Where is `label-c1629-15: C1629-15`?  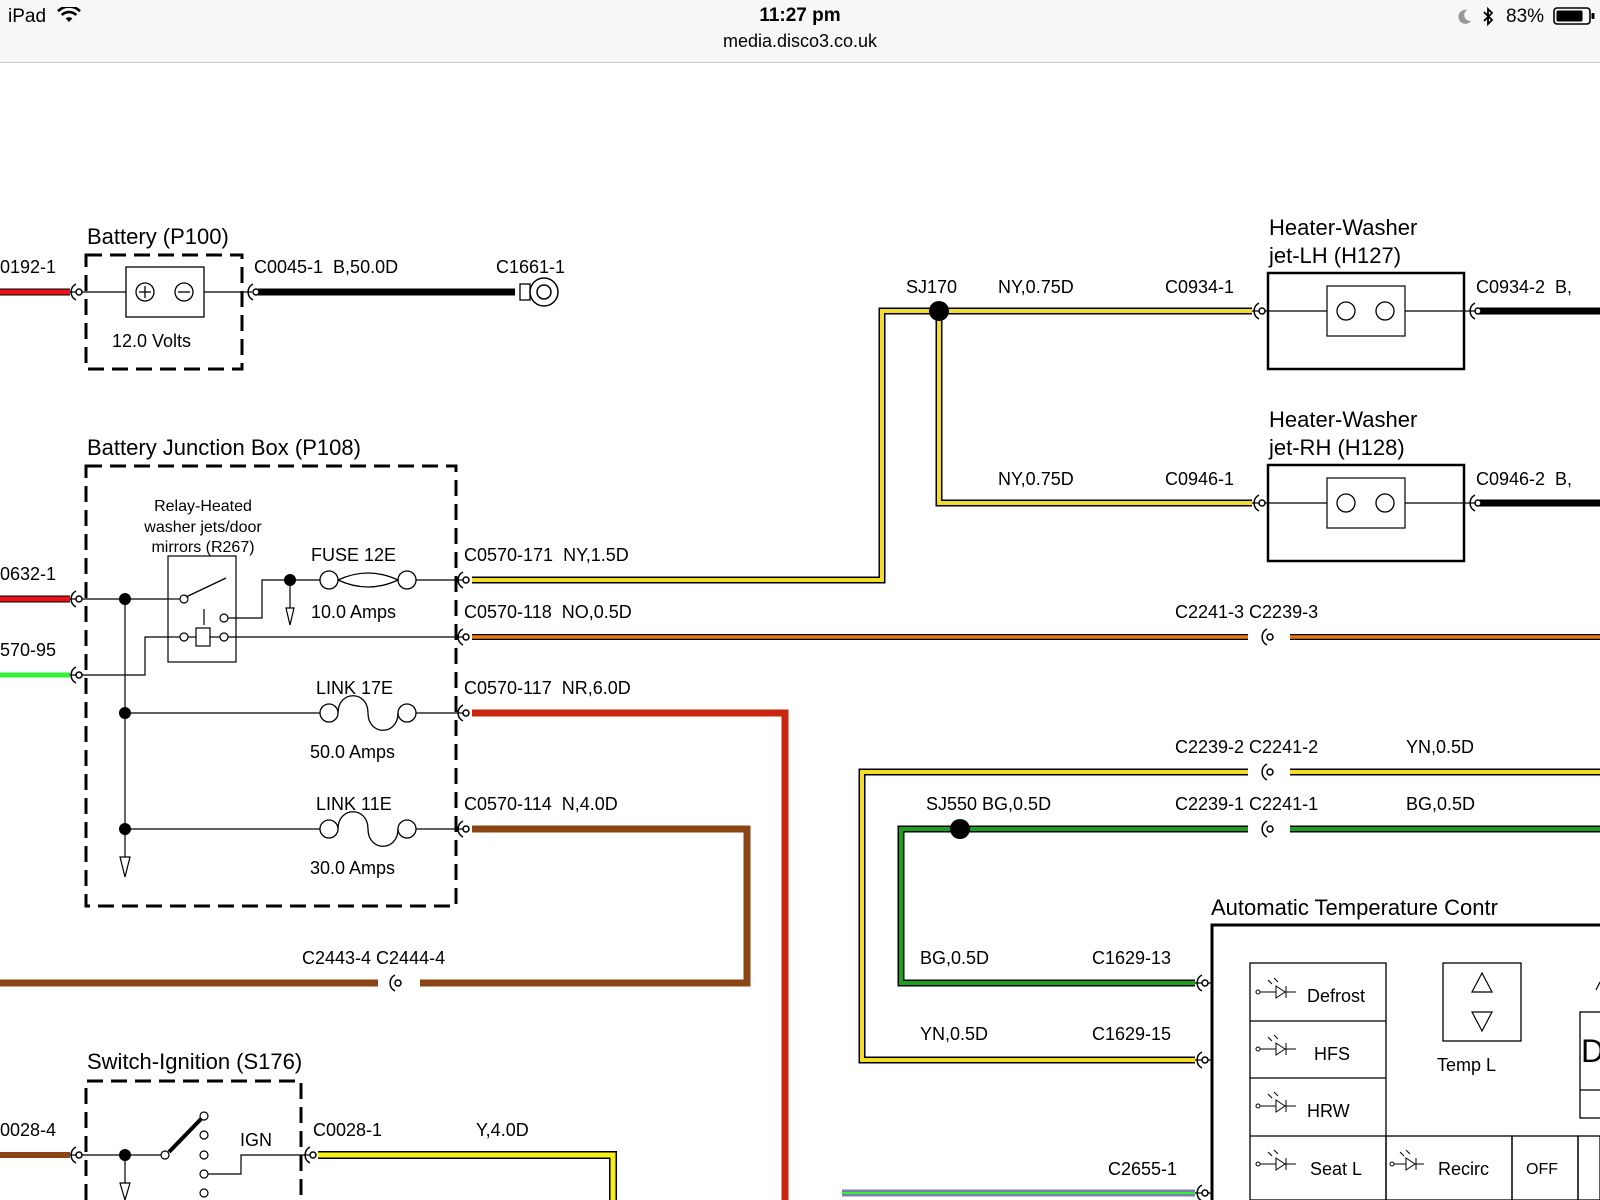
label-c1629-15: C1629-15 is located at coordinates (1131, 1034).